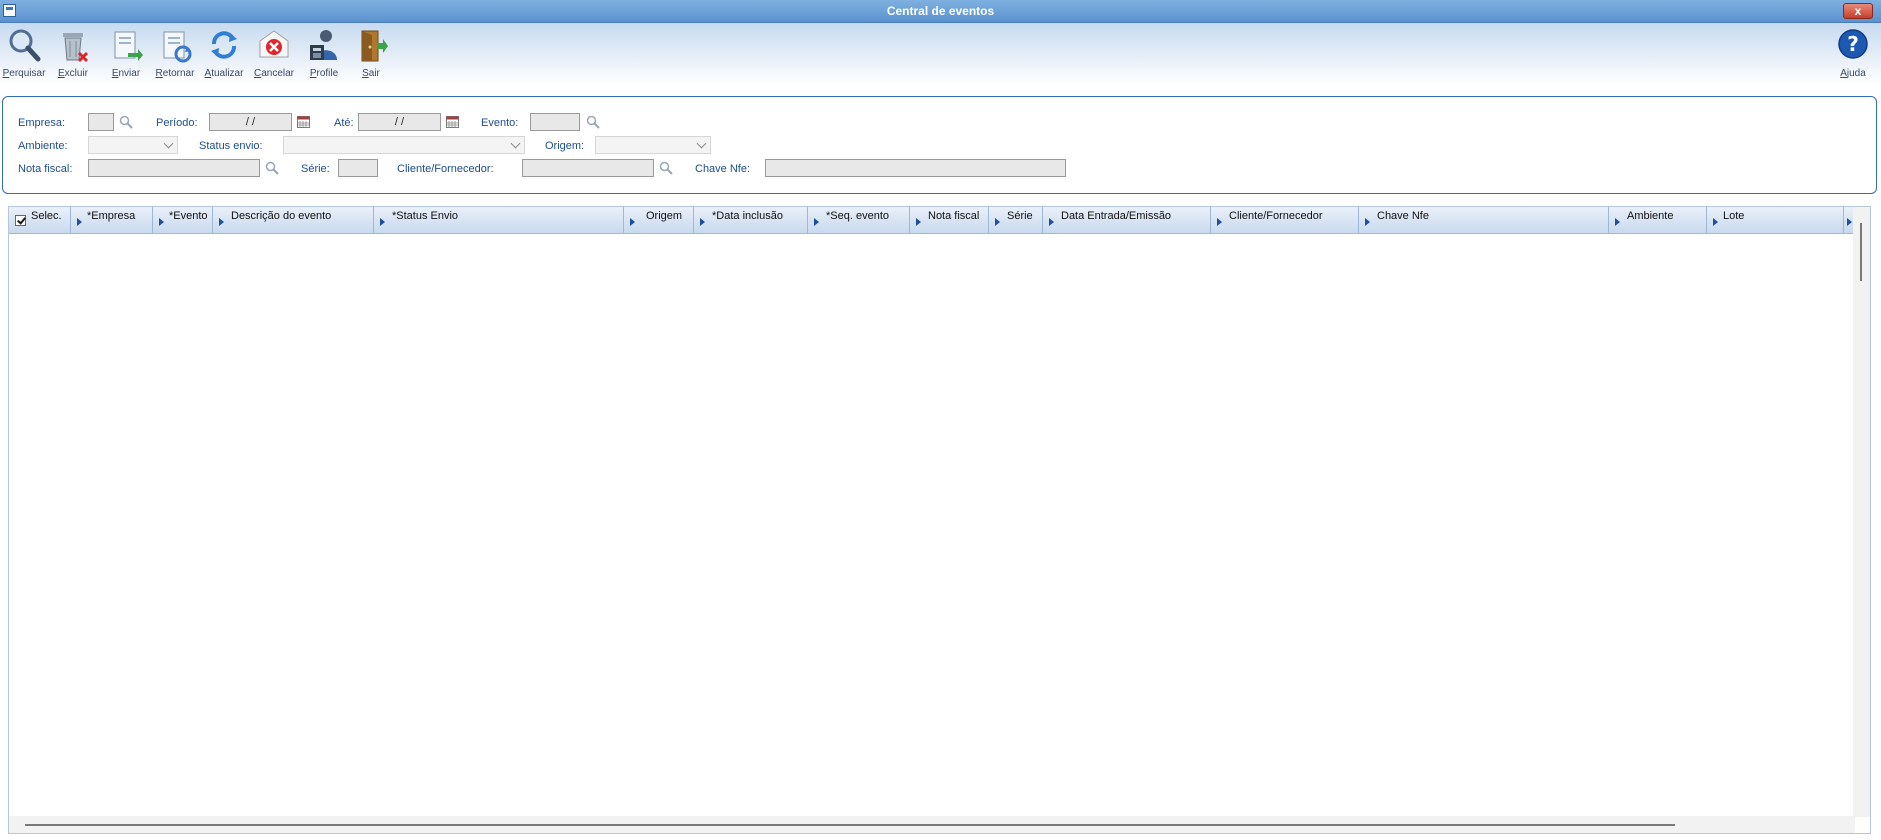 This screenshot has width=1881, height=840. Describe the element at coordinates (850, 825) in the screenshot. I see `horizontal-scroll-thumb` at that location.